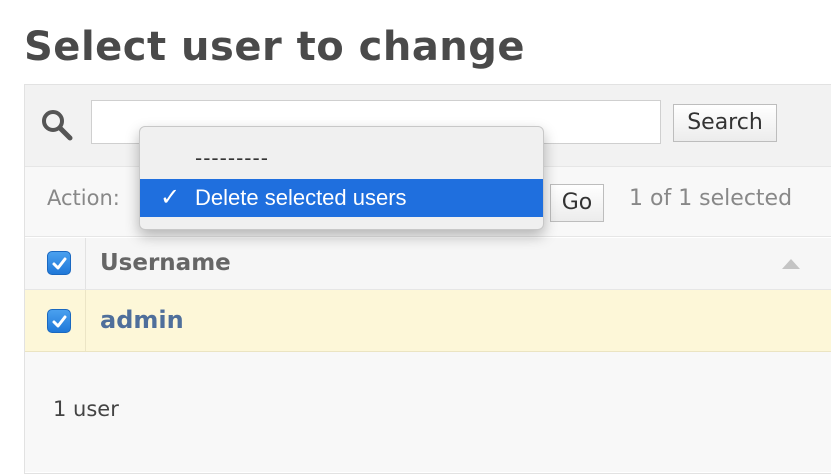 This screenshot has height=474, width=831. I want to click on page-title: Select user to change, so click(275, 47).